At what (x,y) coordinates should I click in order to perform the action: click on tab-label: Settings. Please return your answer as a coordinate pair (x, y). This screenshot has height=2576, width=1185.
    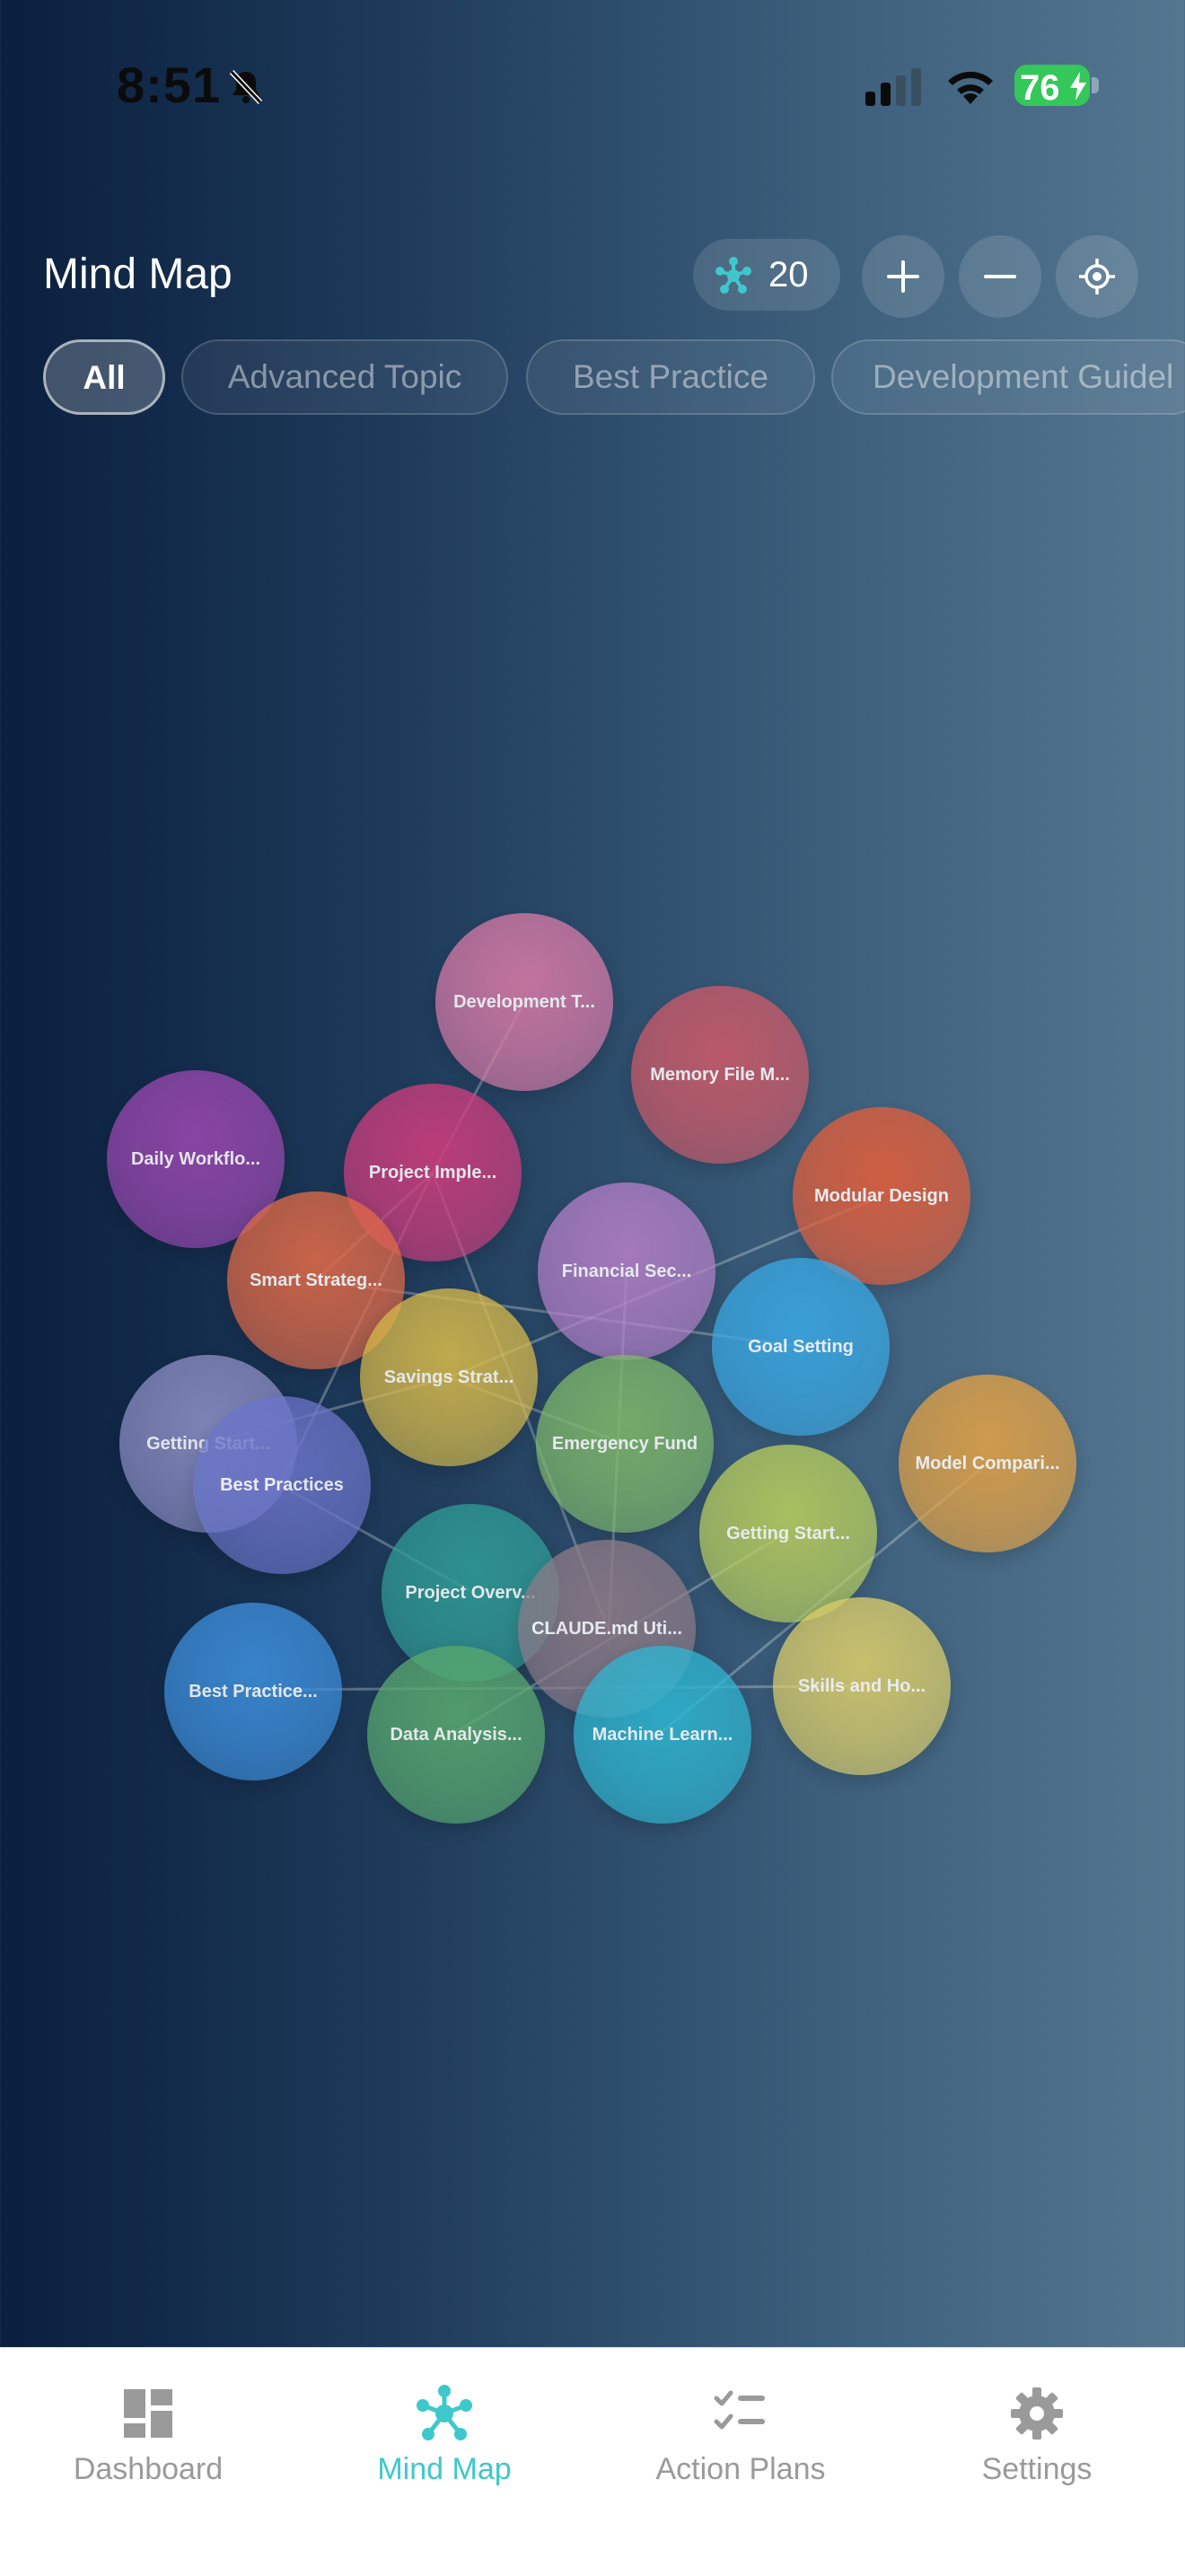
    Looking at the image, I should click on (1037, 2469).